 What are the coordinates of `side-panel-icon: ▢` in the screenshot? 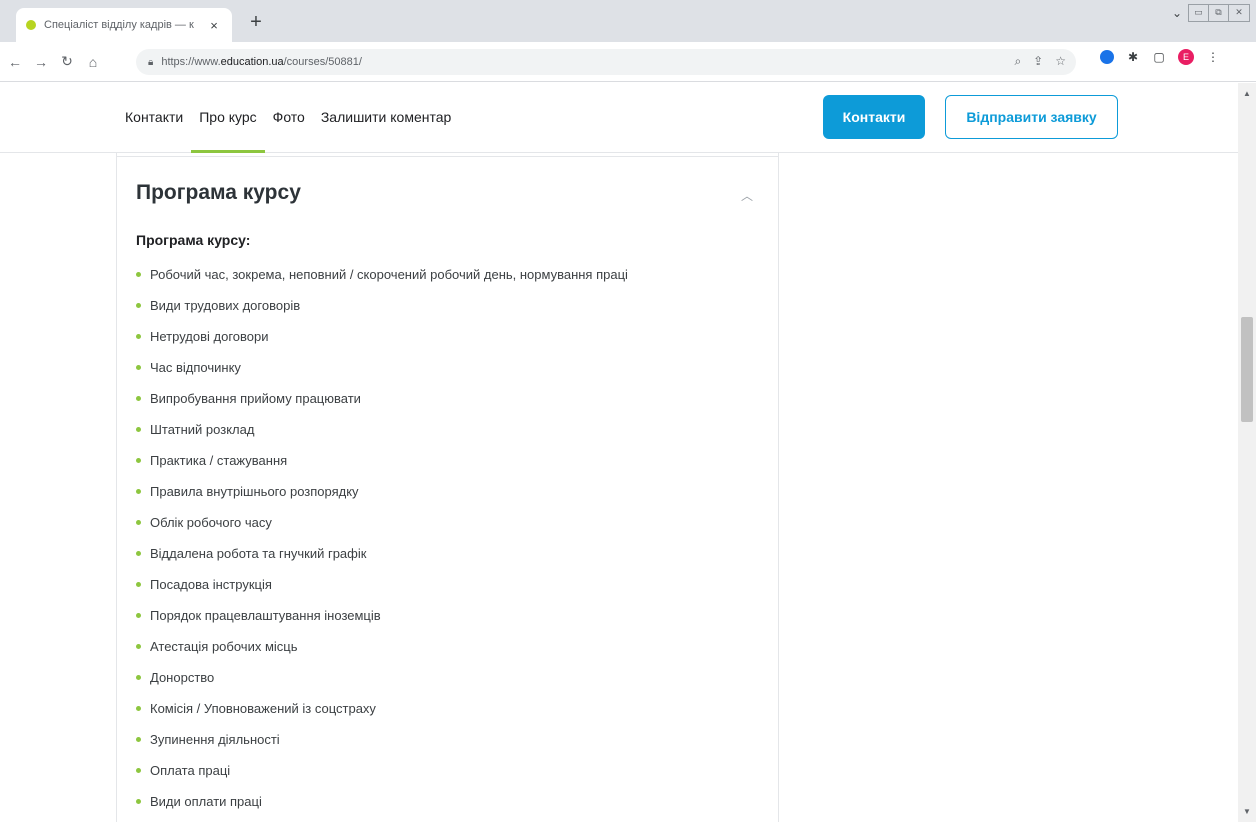 It's located at (1159, 57).